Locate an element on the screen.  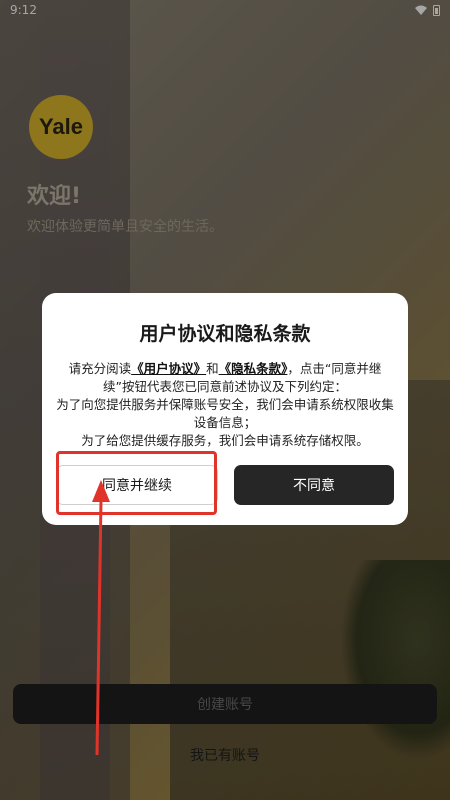
privacy-policy-link: 《隐私条款》 is located at coordinates (253, 368).